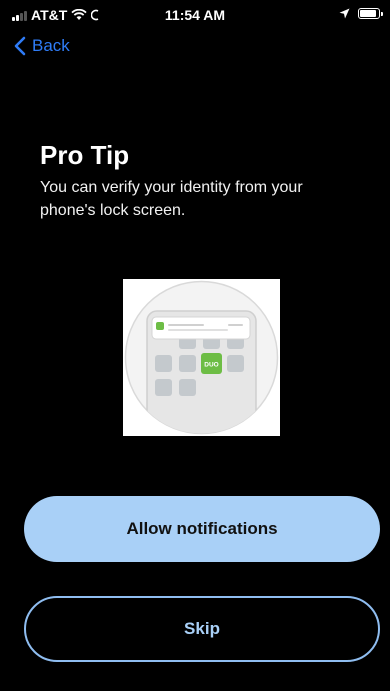  I want to click on duo-app-icon: DUO, so click(211, 365).